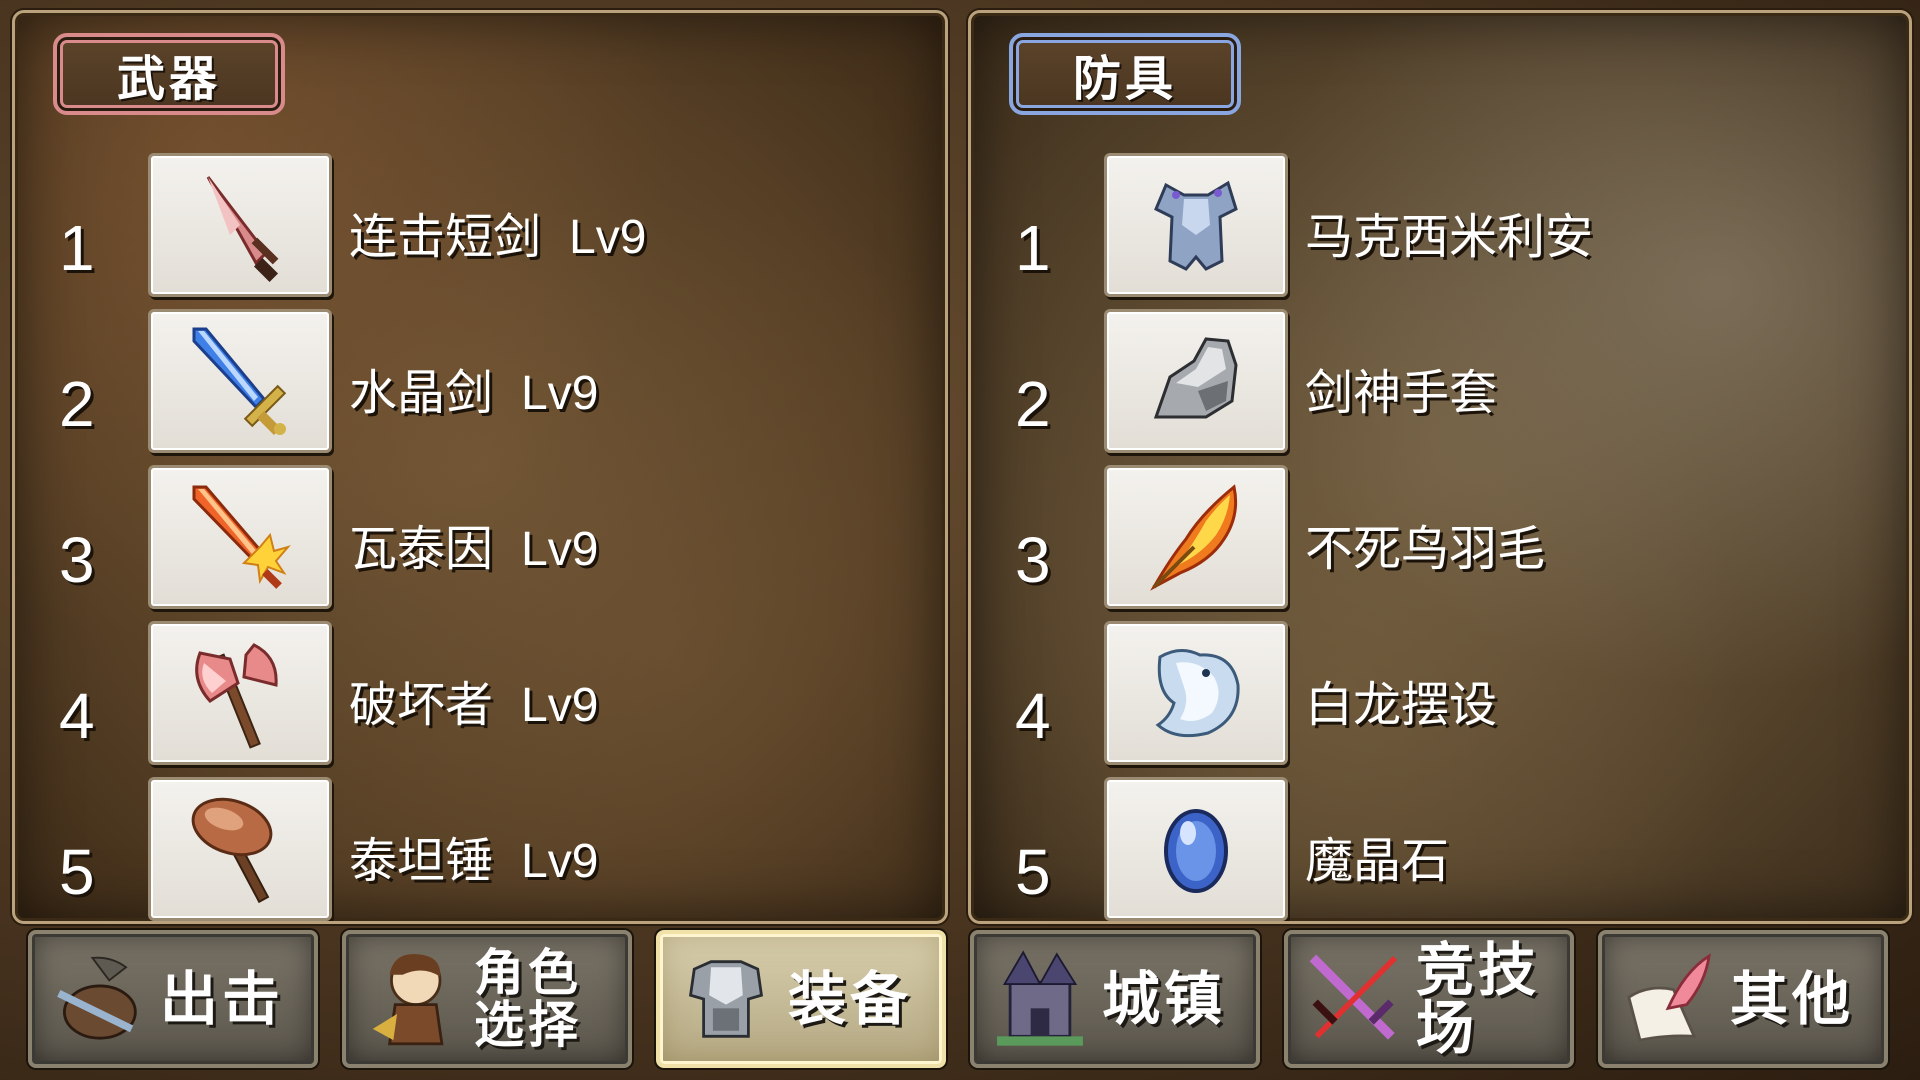 This screenshot has height=1080, width=1920. I want to click on item-name: 泰坦锤 Lv9, so click(474, 861).